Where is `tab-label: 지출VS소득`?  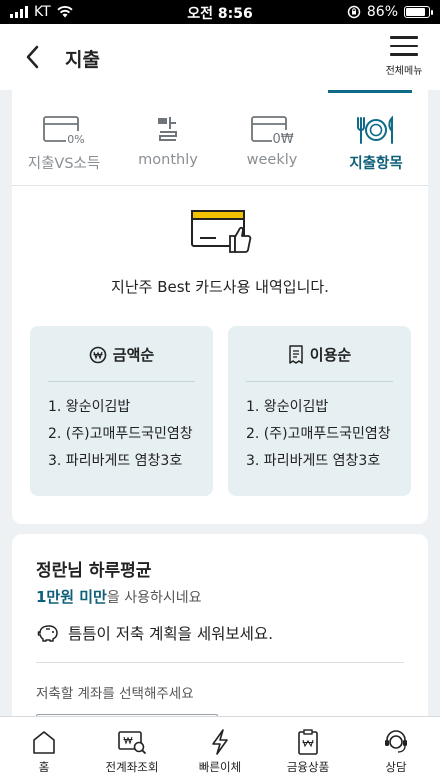 tab-label: 지출VS소득 is located at coordinates (64, 164).